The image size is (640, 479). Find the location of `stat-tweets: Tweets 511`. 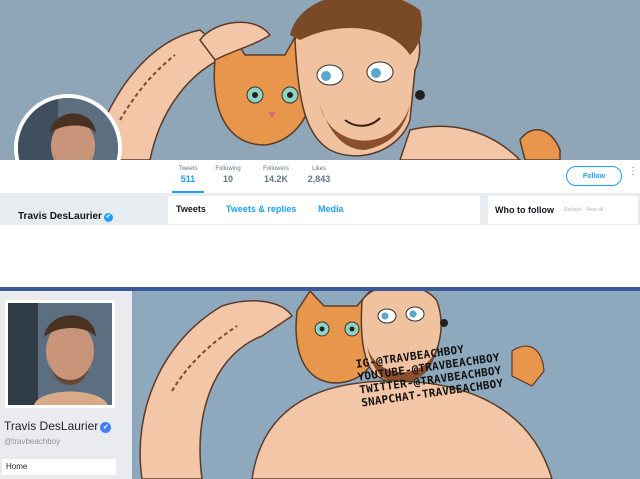

stat-tweets: Tweets 511 is located at coordinates (188, 179).